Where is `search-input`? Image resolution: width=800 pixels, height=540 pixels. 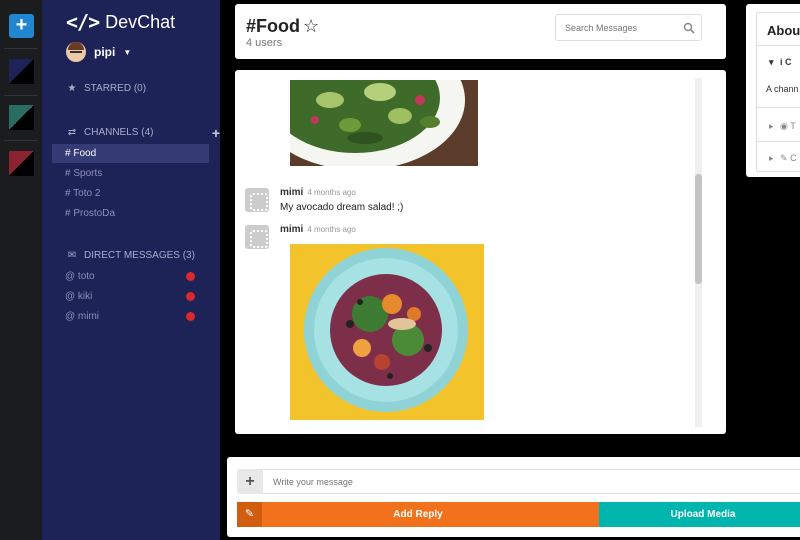 search-input is located at coordinates (628, 27).